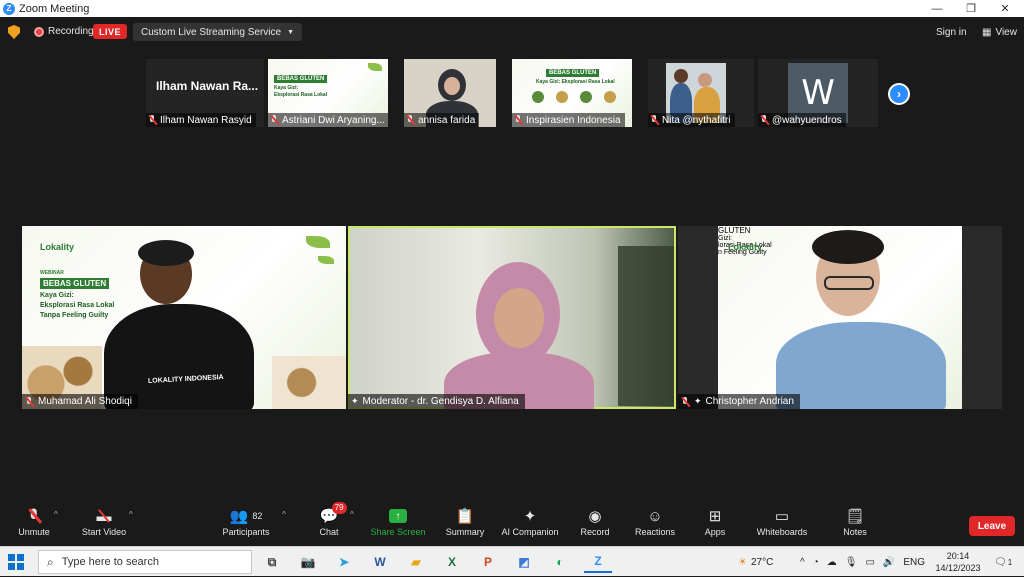 This screenshot has height=577, width=1024. I want to click on language-indicator: ENG, so click(914, 562).